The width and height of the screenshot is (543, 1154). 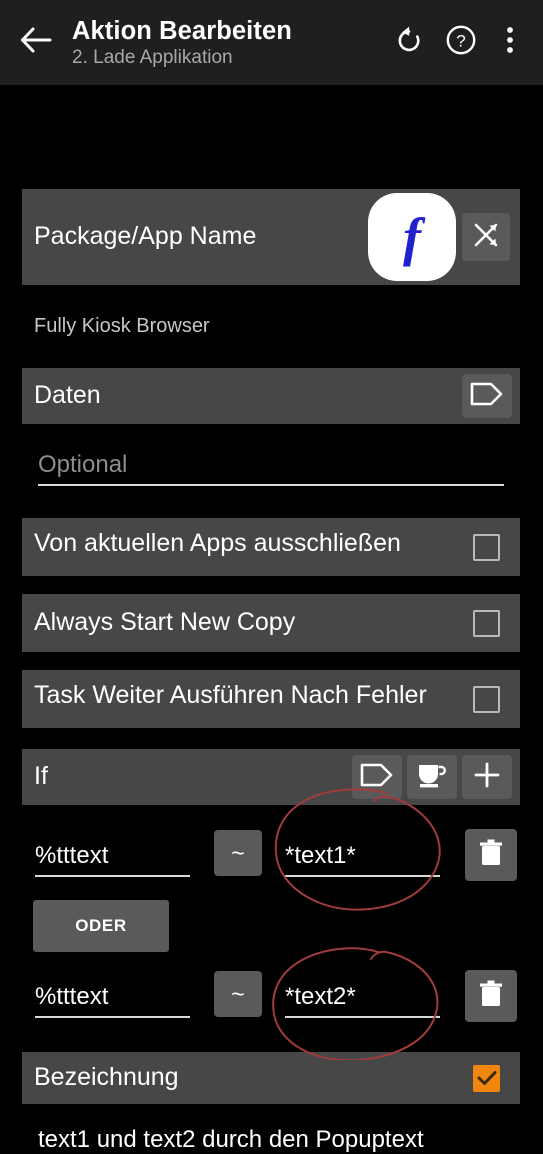 I want to click on daten-tag-button, so click(x=487, y=396).